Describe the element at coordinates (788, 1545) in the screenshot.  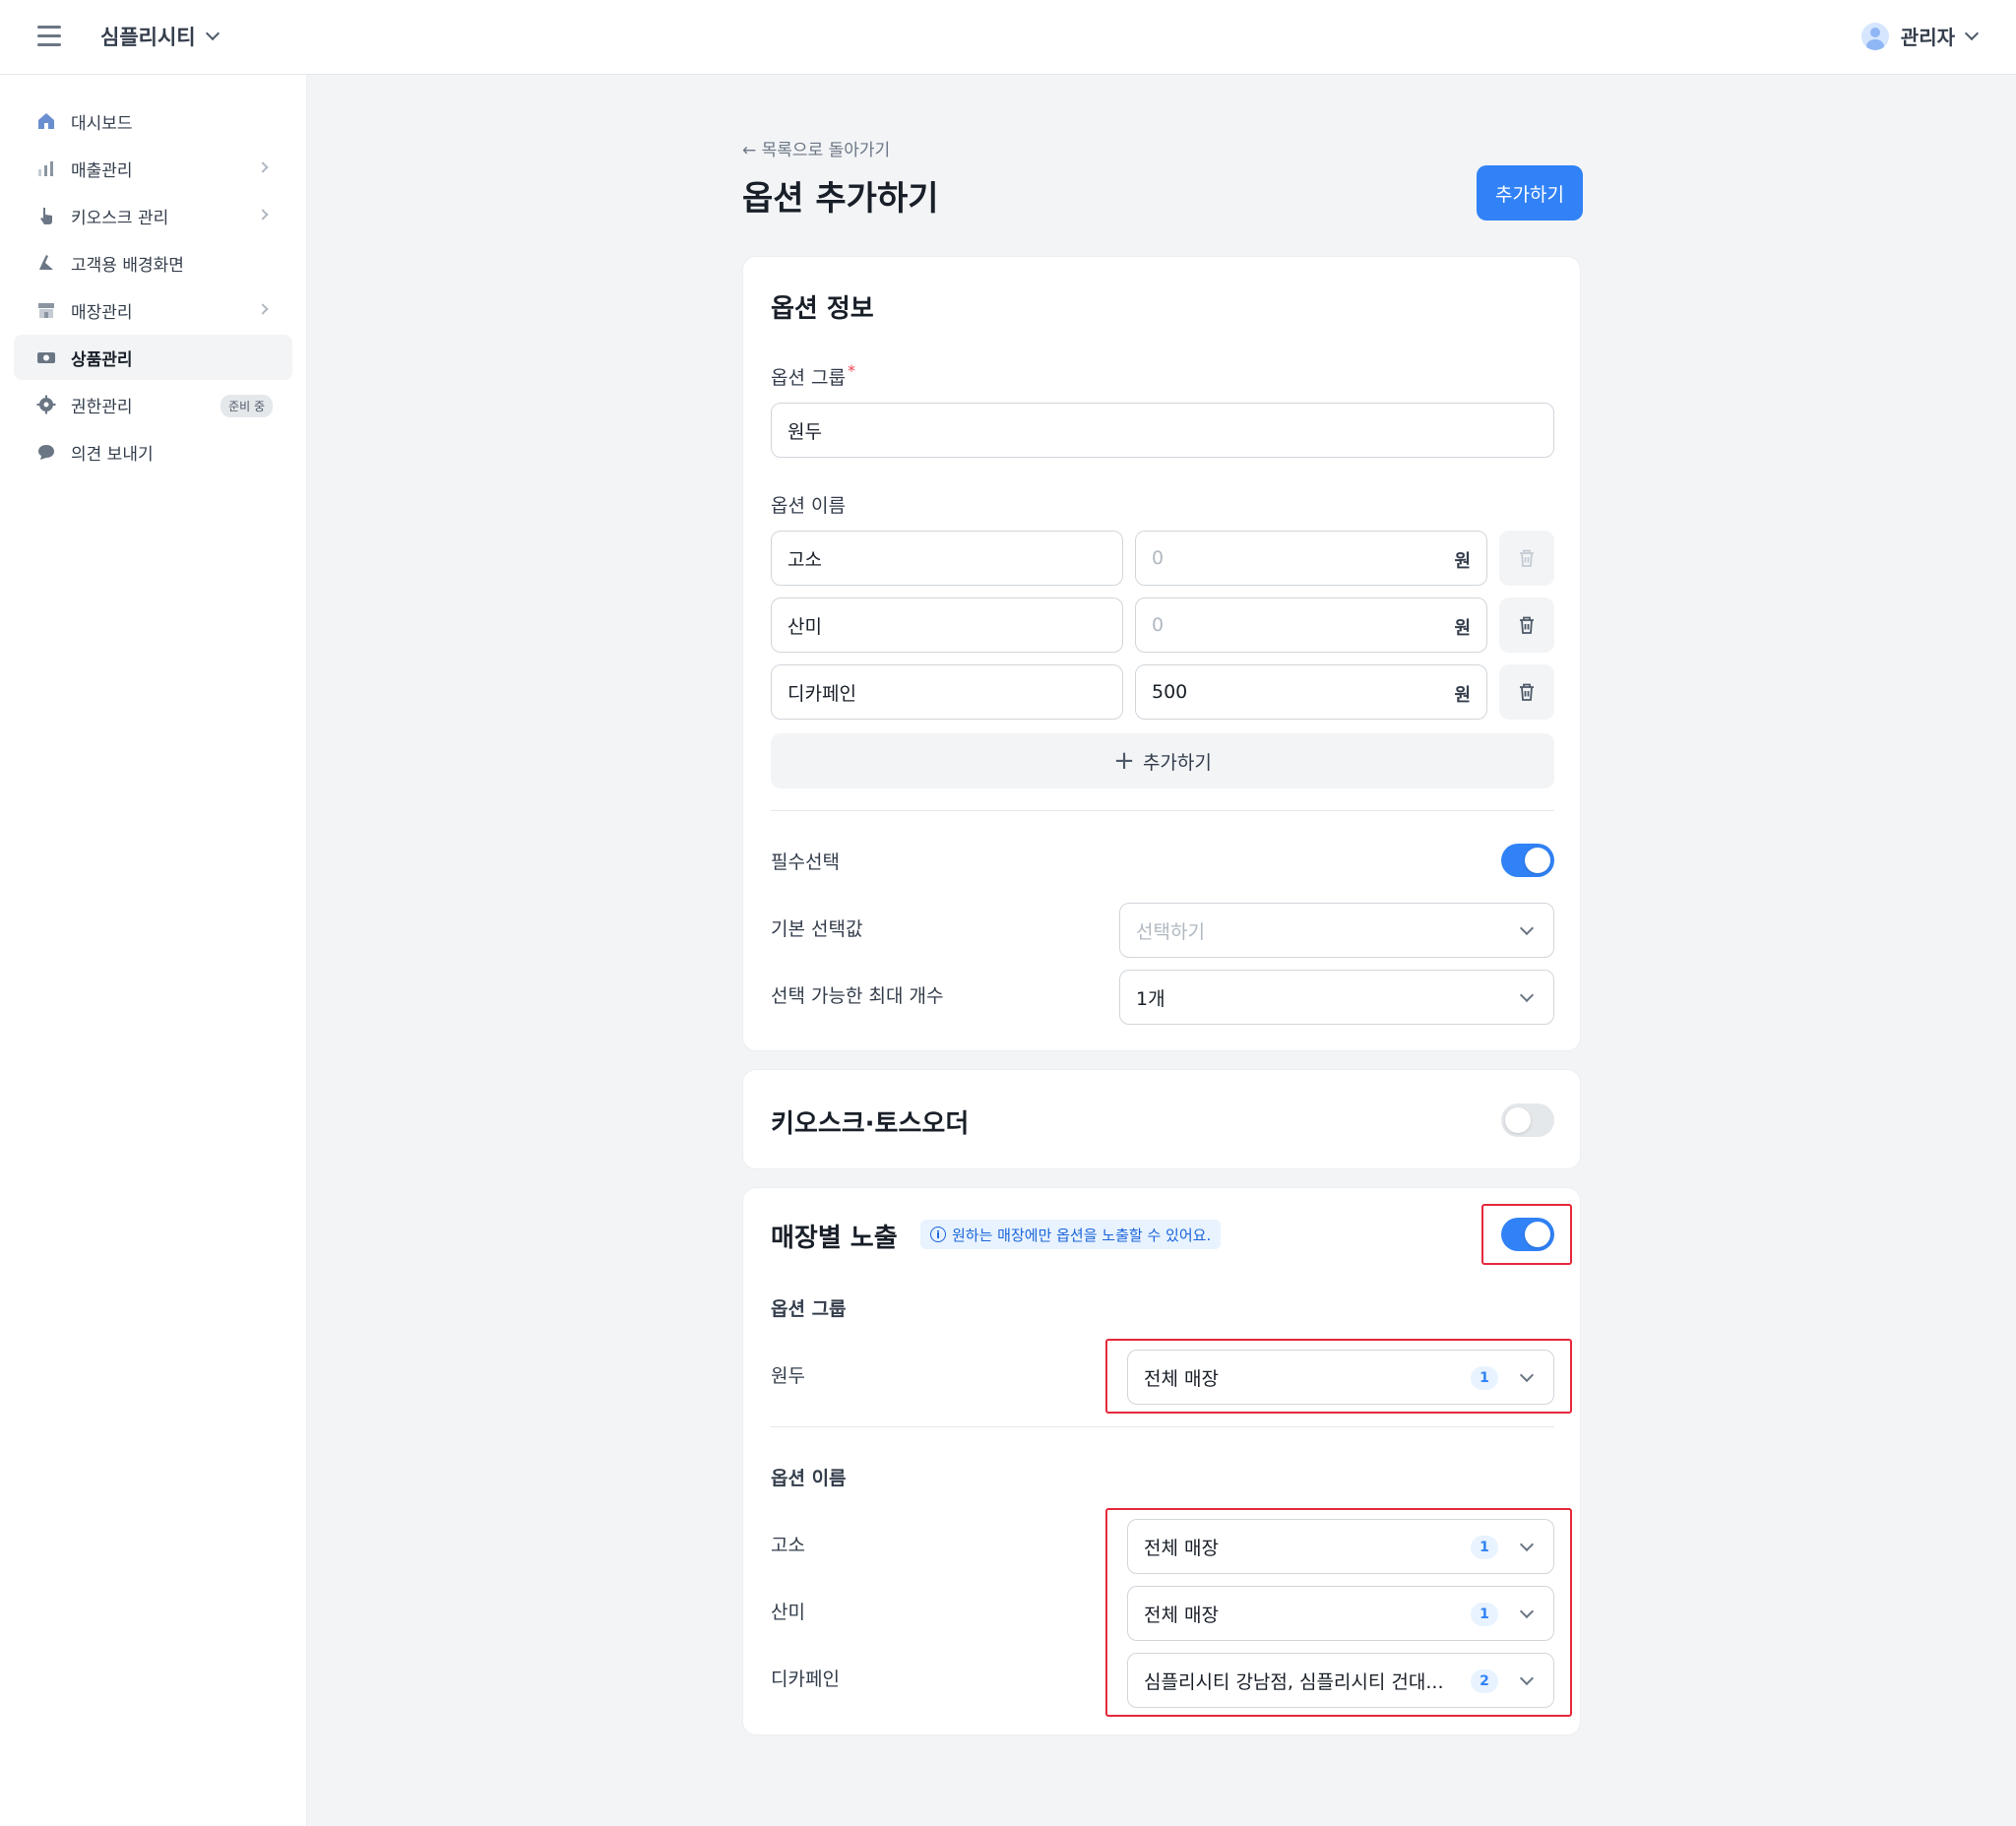
I see `store-row-label: 고소` at that location.